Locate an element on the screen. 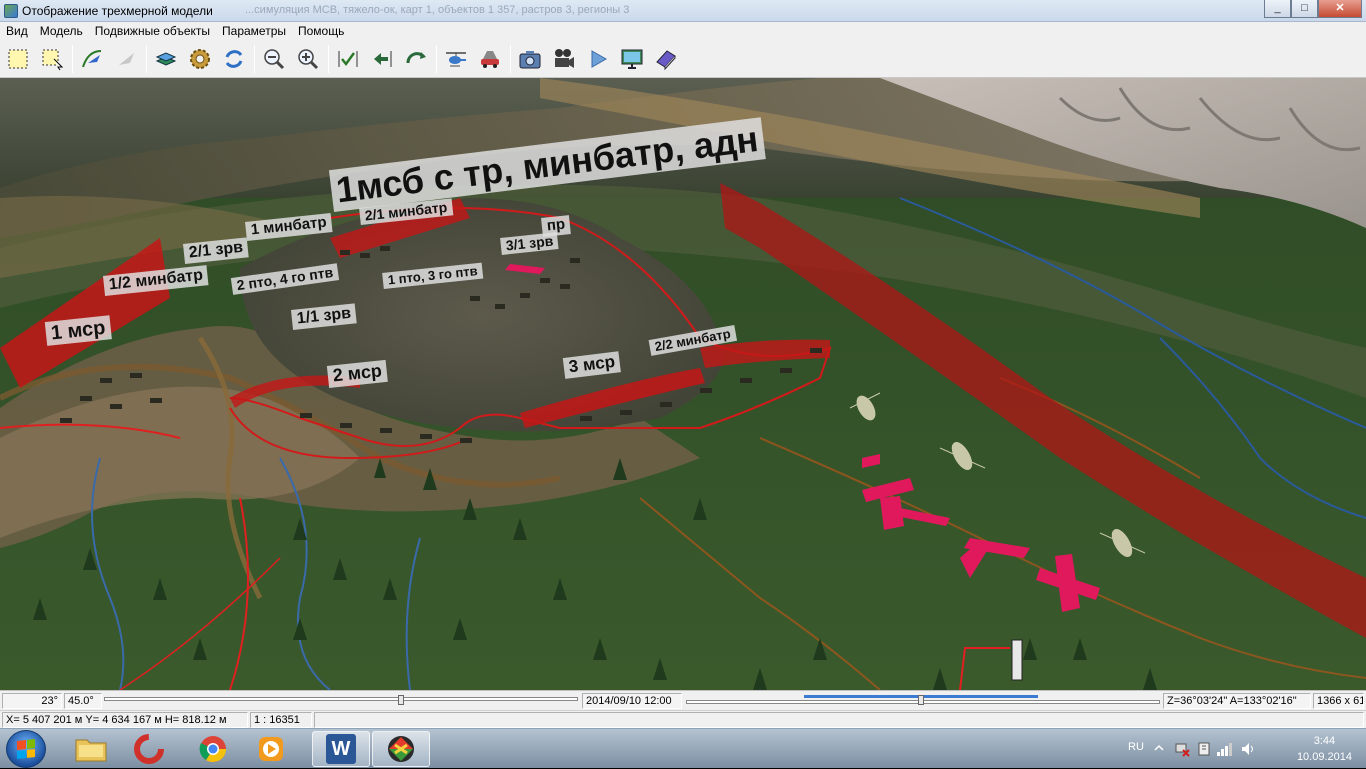 Image resolution: width=1366 pixels, height=769 pixels. select-rectangle-icon is located at coordinates (18, 59).